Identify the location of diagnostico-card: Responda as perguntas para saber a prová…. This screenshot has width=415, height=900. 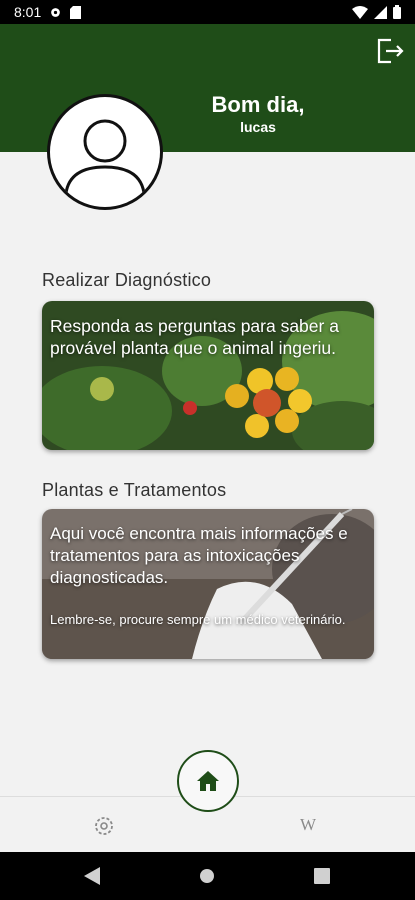
(208, 375).